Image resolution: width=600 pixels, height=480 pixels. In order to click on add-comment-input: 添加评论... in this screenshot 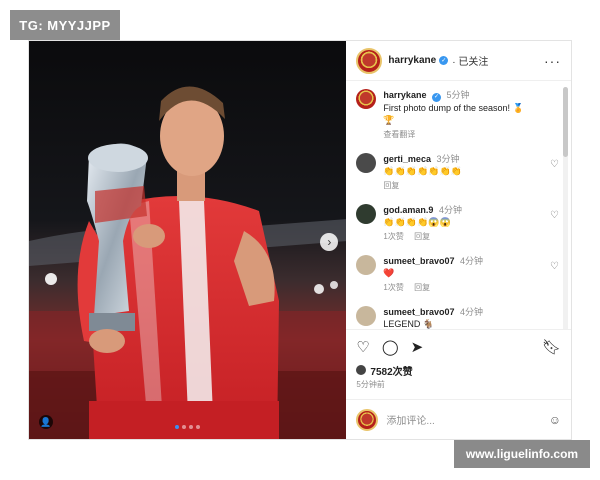, I will do `click(467, 419)`.